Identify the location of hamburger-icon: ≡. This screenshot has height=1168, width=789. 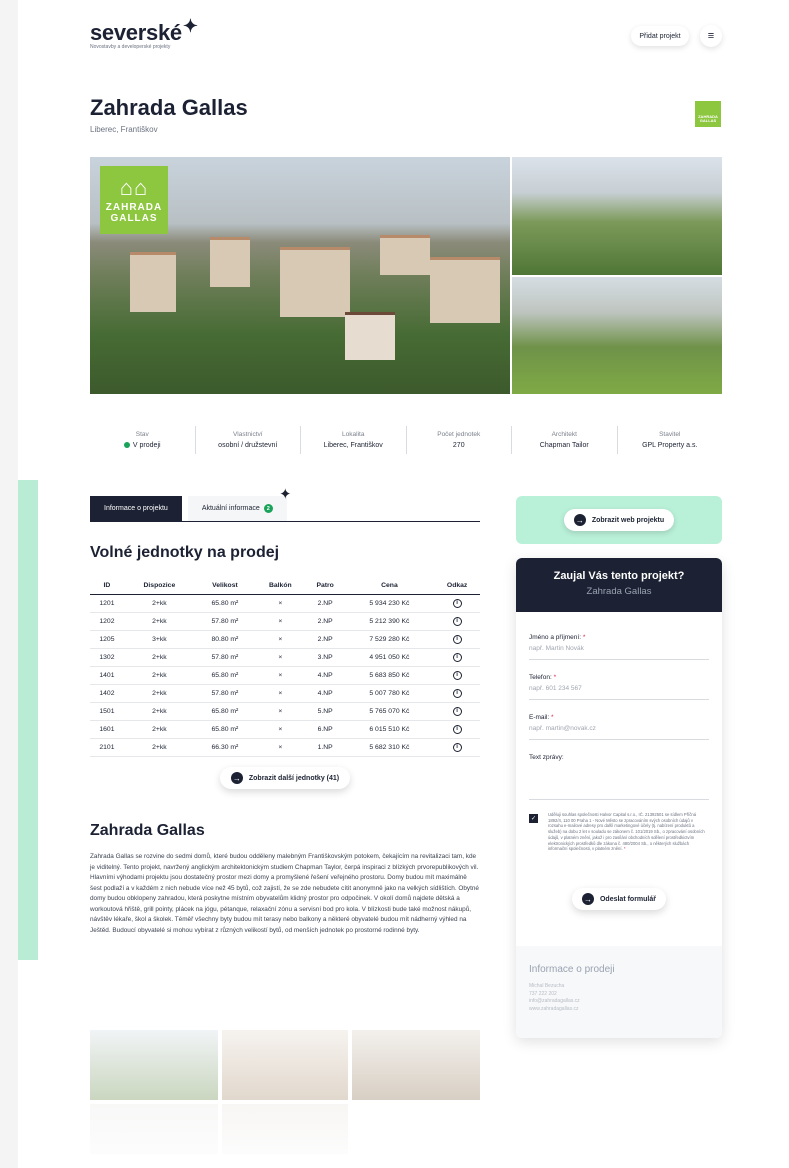
(711, 36).